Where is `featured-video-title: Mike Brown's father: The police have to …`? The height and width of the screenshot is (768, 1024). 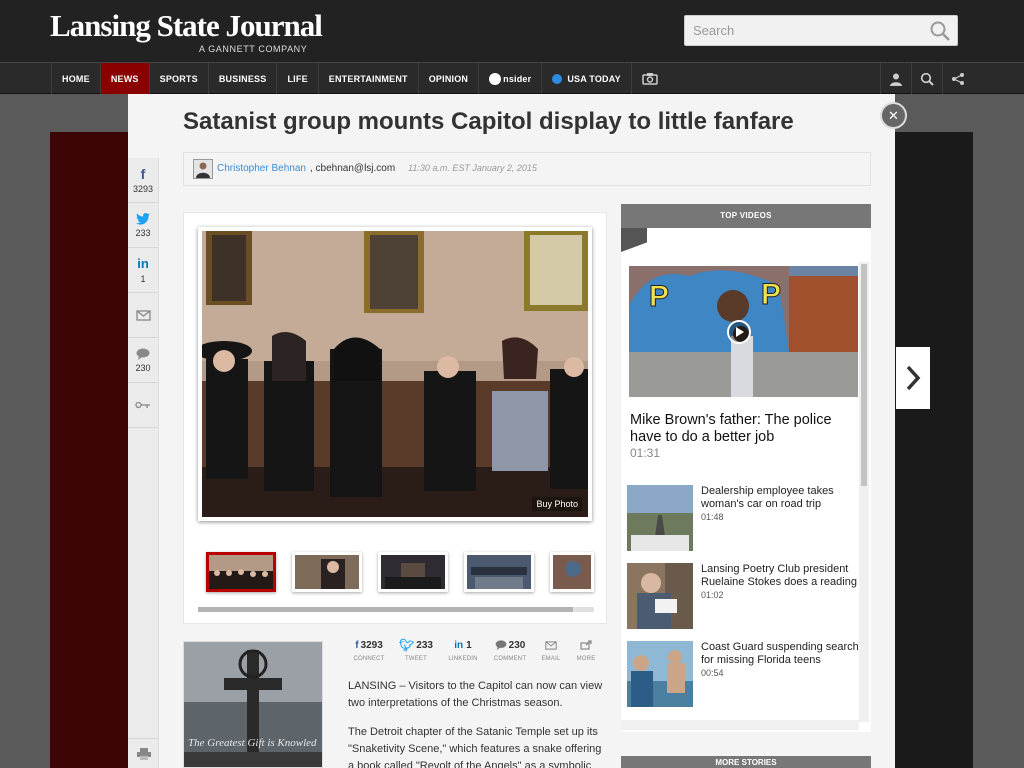 featured-video-title: Mike Brown's father: The police have to … is located at coordinates (745, 429).